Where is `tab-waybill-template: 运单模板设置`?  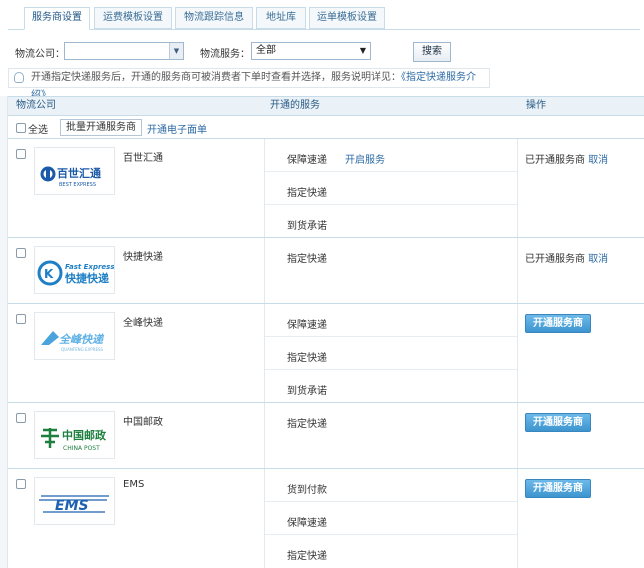
tab-waybill-template: 运单模板设置 is located at coordinates (347, 18).